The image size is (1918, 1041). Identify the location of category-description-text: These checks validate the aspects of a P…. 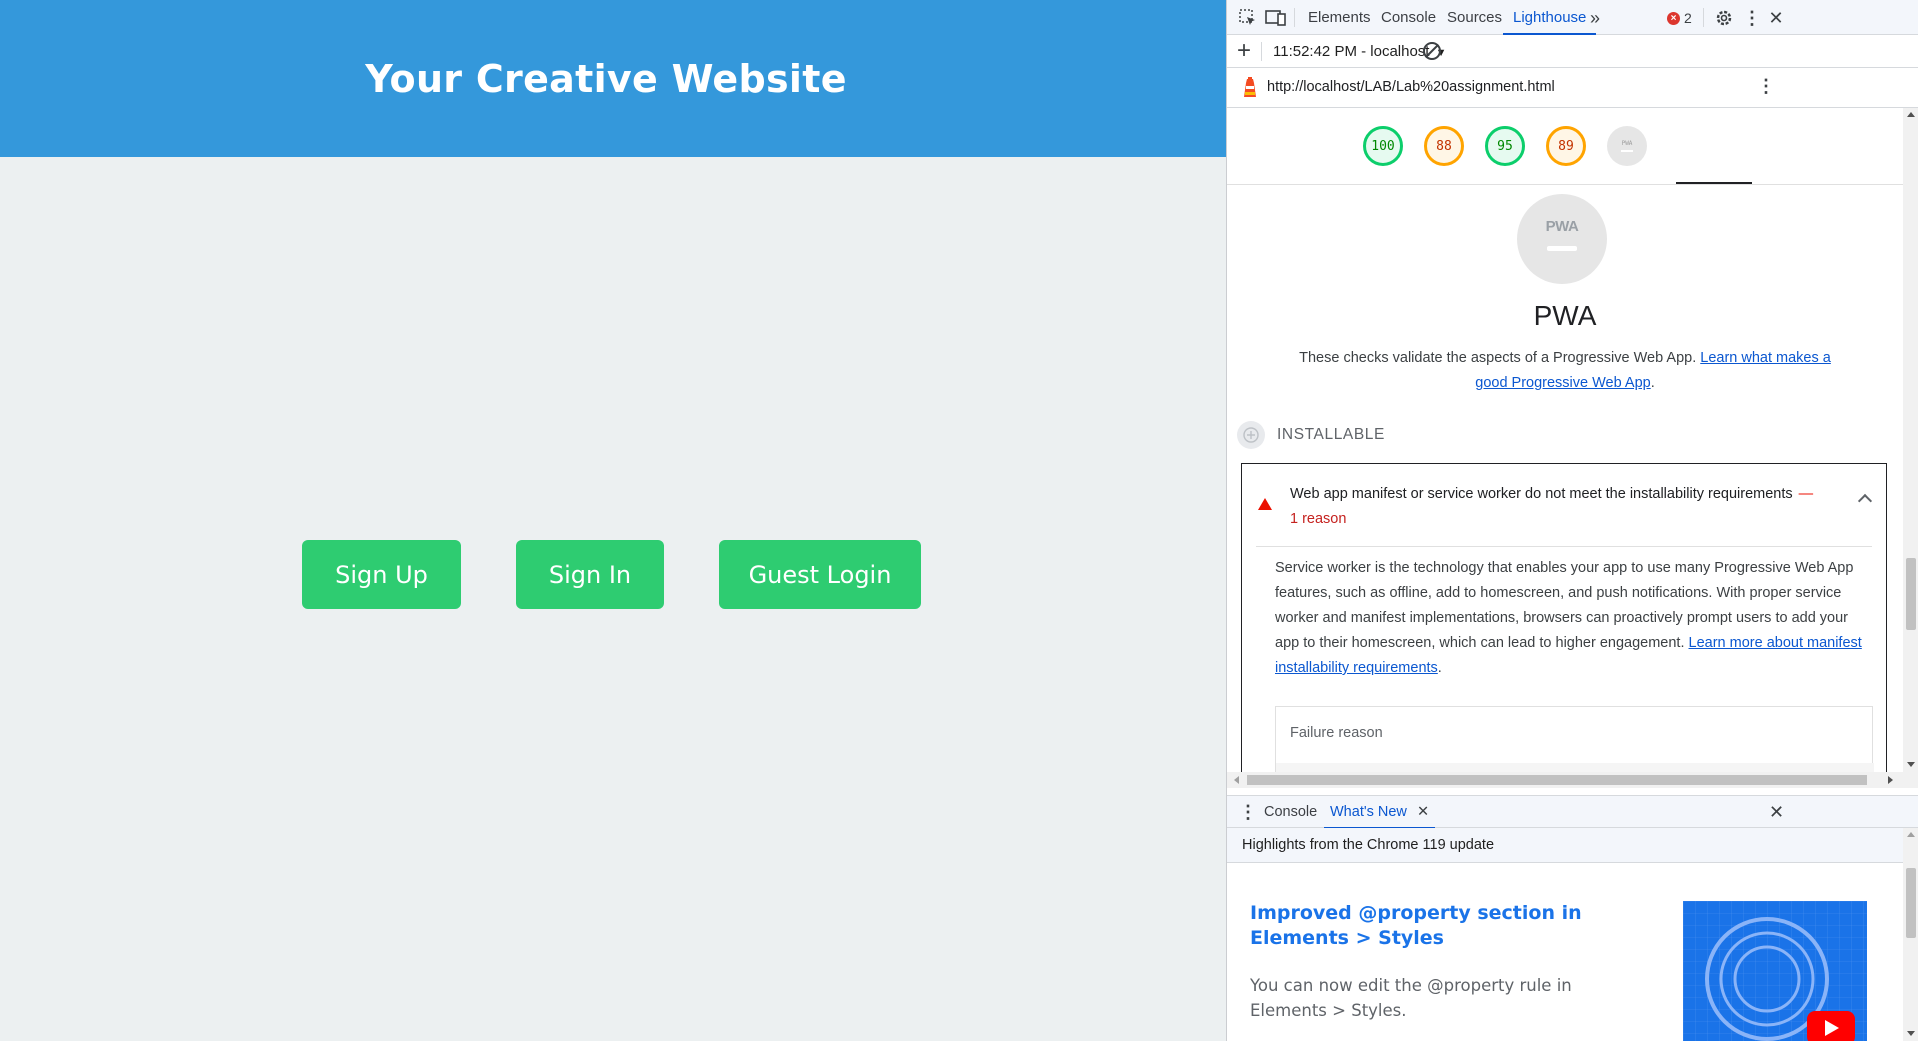
(1500, 358).